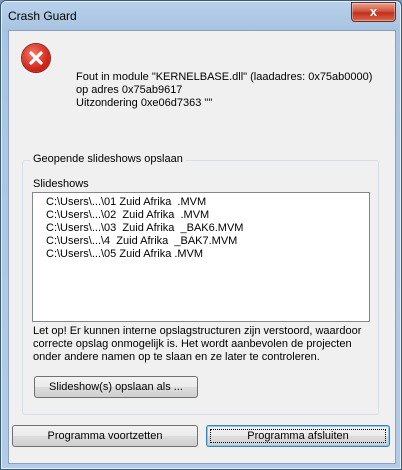 The height and width of the screenshot is (470, 402). I want to click on continue-program-button: Programma voortzetten, so click(105, 436).